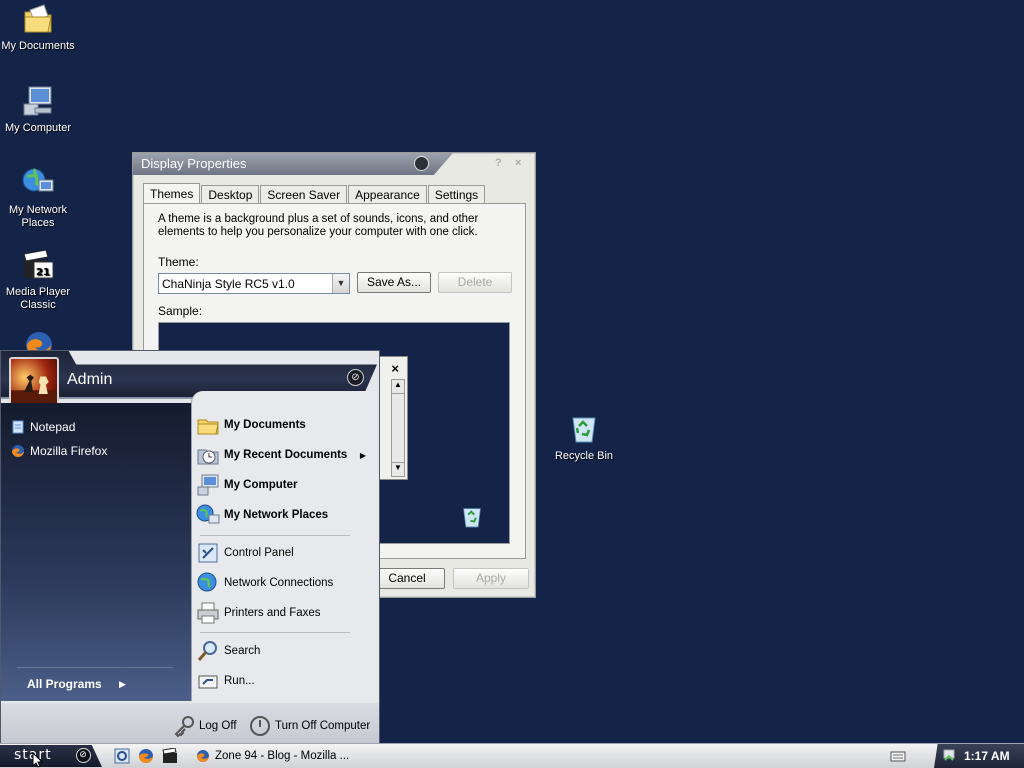  Describe the element at coordinates (208, 682) in the screenshot. I see `run-icon` at that location.